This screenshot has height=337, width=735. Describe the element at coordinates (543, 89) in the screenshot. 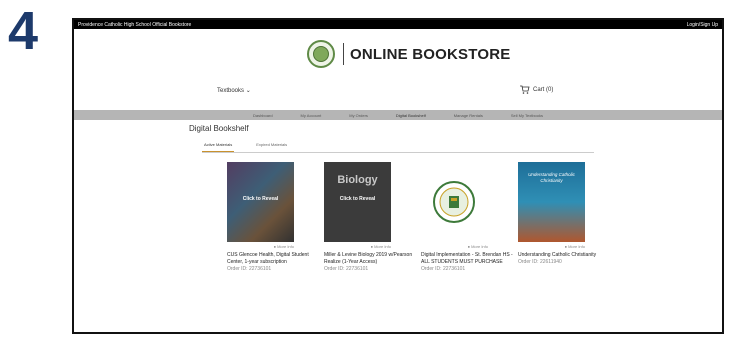

I see `cart-label: Cart (0)` at that location.